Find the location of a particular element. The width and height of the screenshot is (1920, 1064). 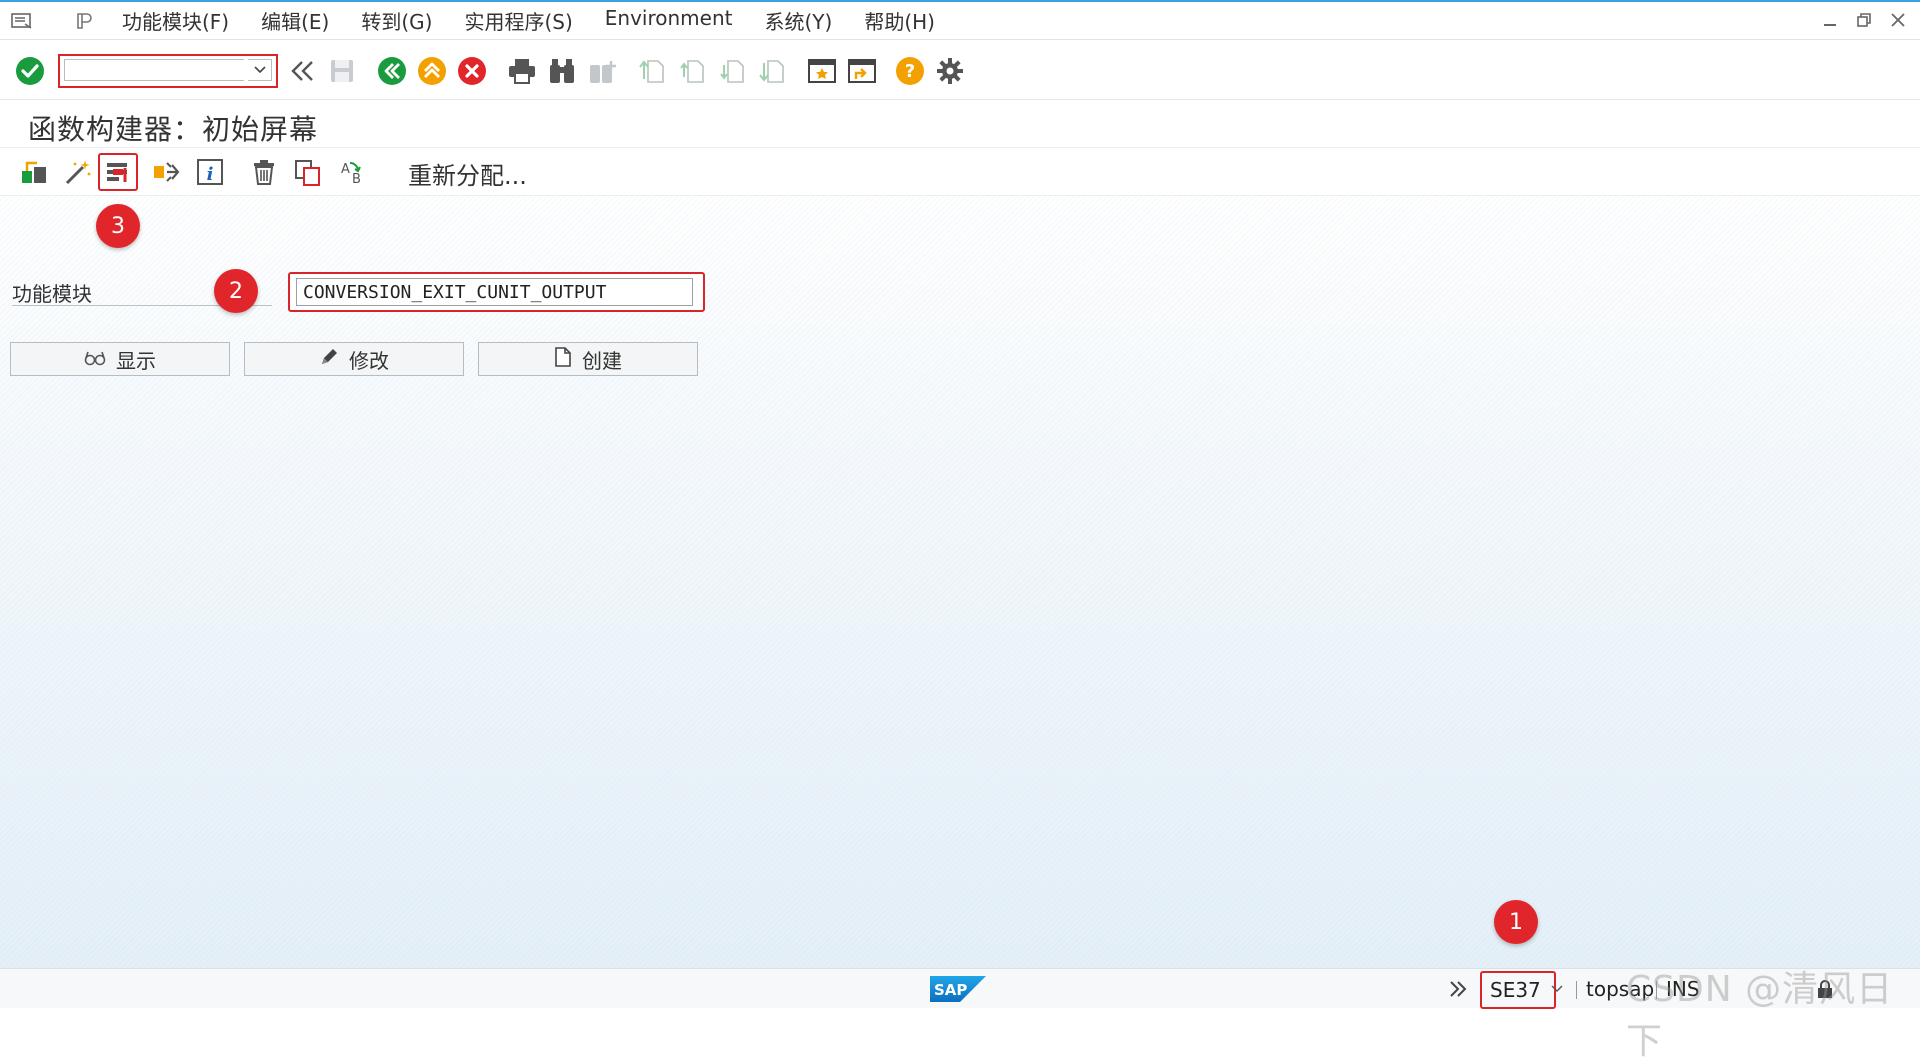

save-icon is located at coordinates (342, 71).